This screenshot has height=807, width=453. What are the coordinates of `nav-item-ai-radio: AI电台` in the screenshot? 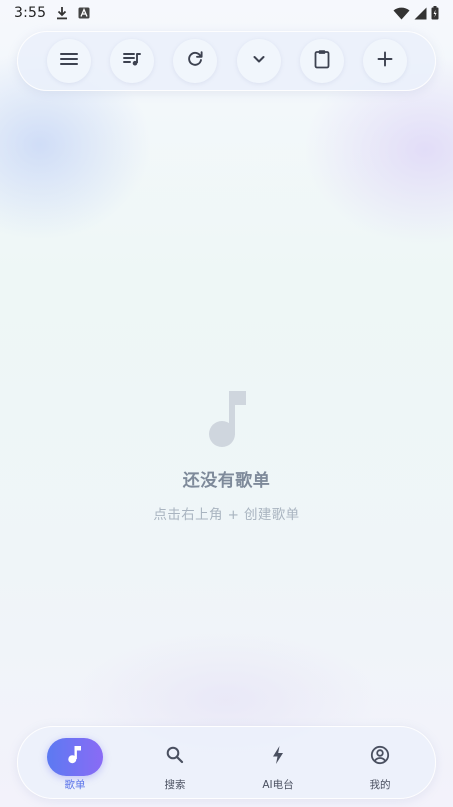 It's located at (278, 763).